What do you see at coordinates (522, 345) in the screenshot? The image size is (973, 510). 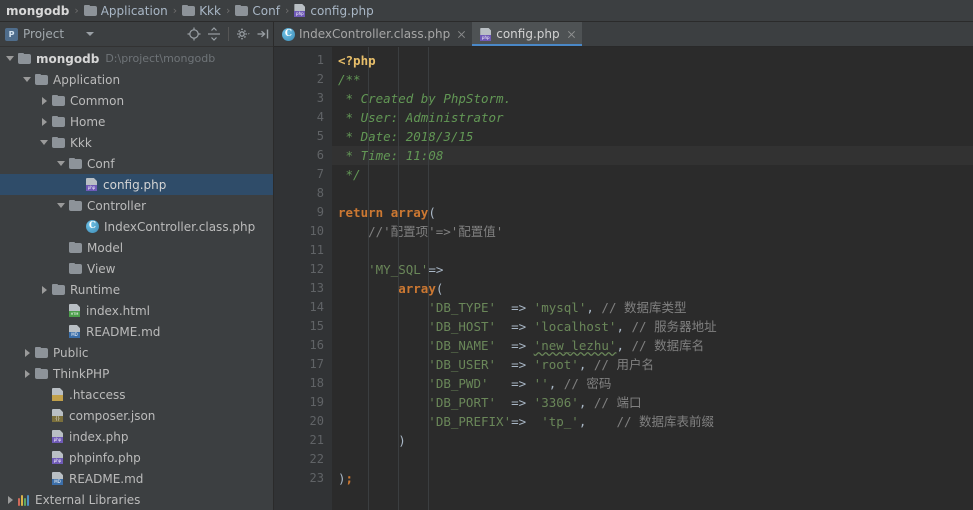 I see `code-token: =>` at bounding box center [522, 345].